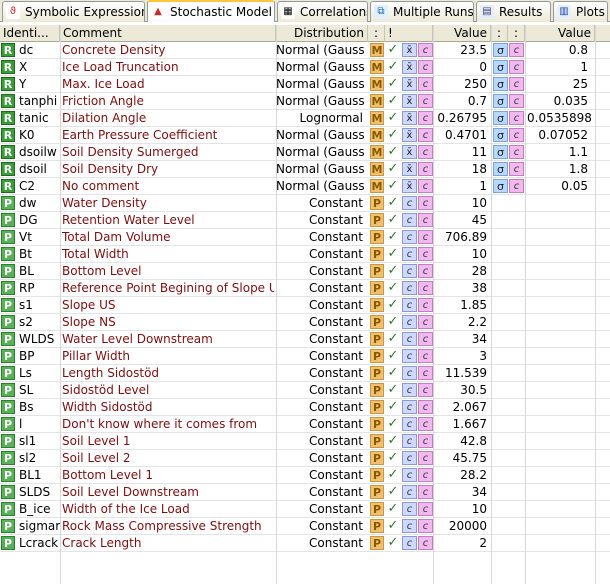 Image resolution: width=610 pixels, height=584 pixels. What do you see at coordinates (168, 135) in the screenshot?
I see `comment-cell: Earth Pressure Coefficient` at bounding box center [168, 135].